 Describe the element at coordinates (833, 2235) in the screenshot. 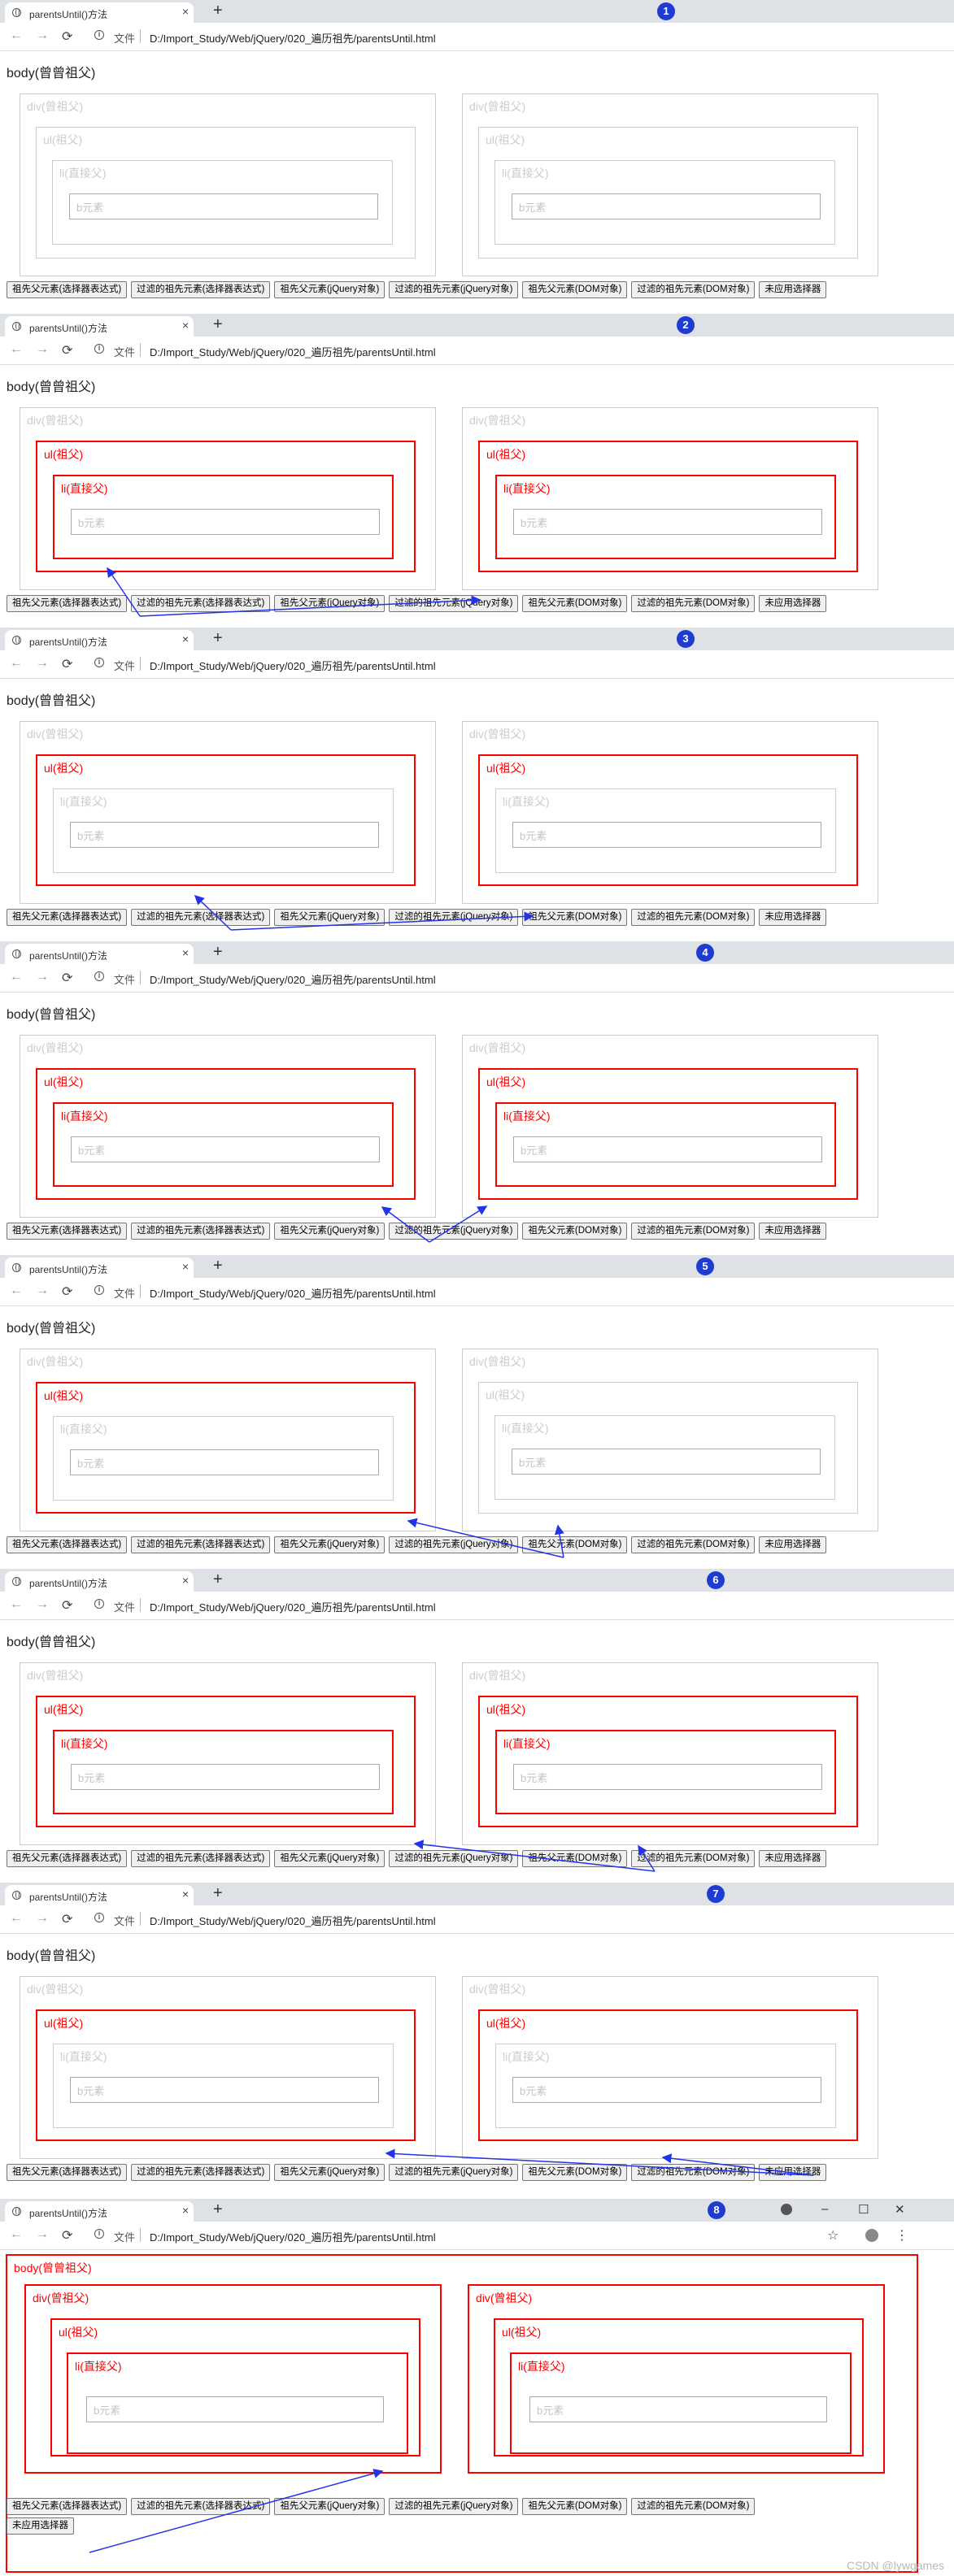

I see `star-icon: ☆` at that location.